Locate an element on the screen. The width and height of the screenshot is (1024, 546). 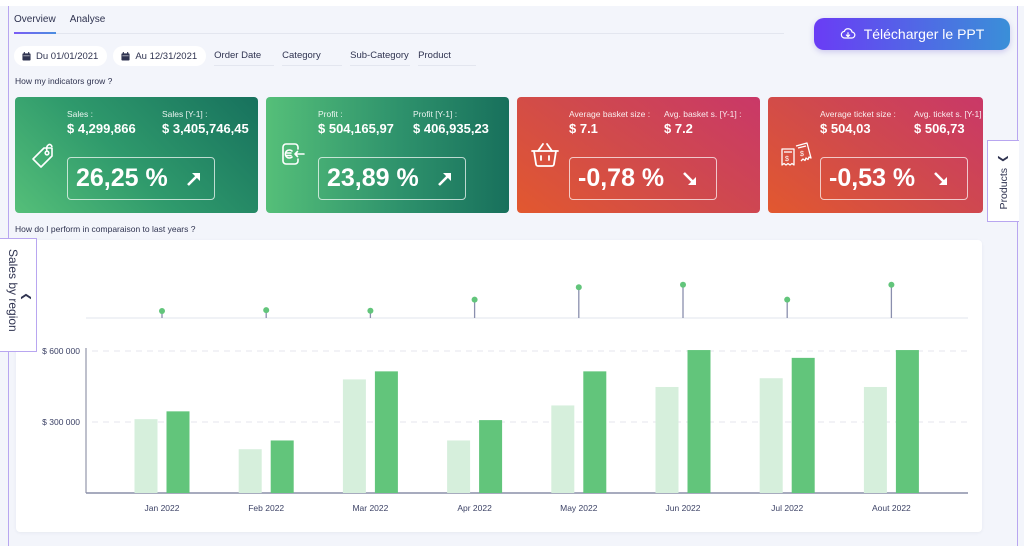
date-to-picker: Au 12/31/2021 is located at coordinates (160, 56).